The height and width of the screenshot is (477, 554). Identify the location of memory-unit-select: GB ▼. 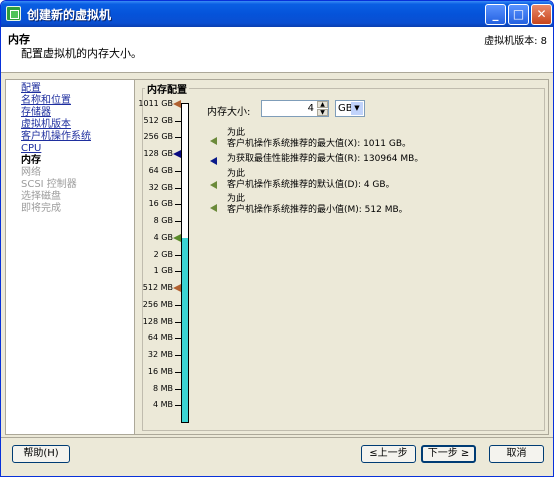
(350, 108).